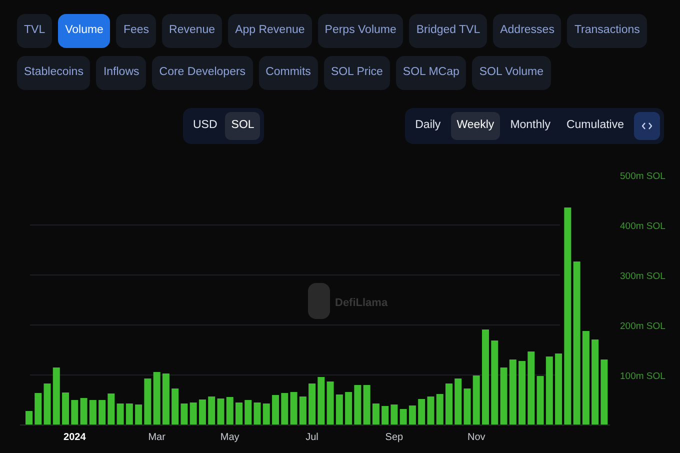 The image size is (680, 453). What do you see at coordinates (607, 31) in the screenshot?
I see `metric-tab: Transactions` at bounding box center [607, 31].